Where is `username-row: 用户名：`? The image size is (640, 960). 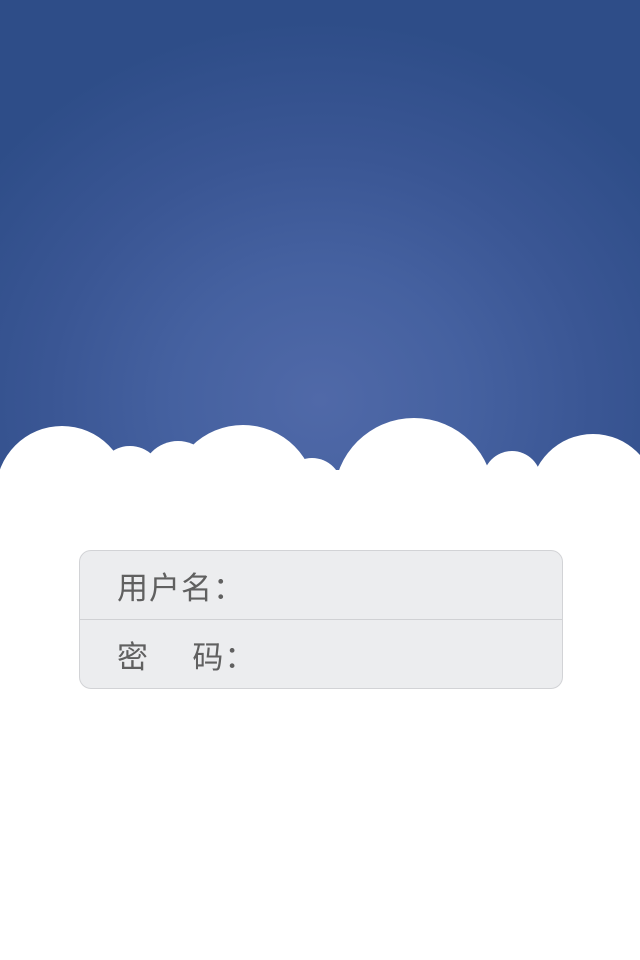
username-row: 用户名： is located at coordinates (321, 585).